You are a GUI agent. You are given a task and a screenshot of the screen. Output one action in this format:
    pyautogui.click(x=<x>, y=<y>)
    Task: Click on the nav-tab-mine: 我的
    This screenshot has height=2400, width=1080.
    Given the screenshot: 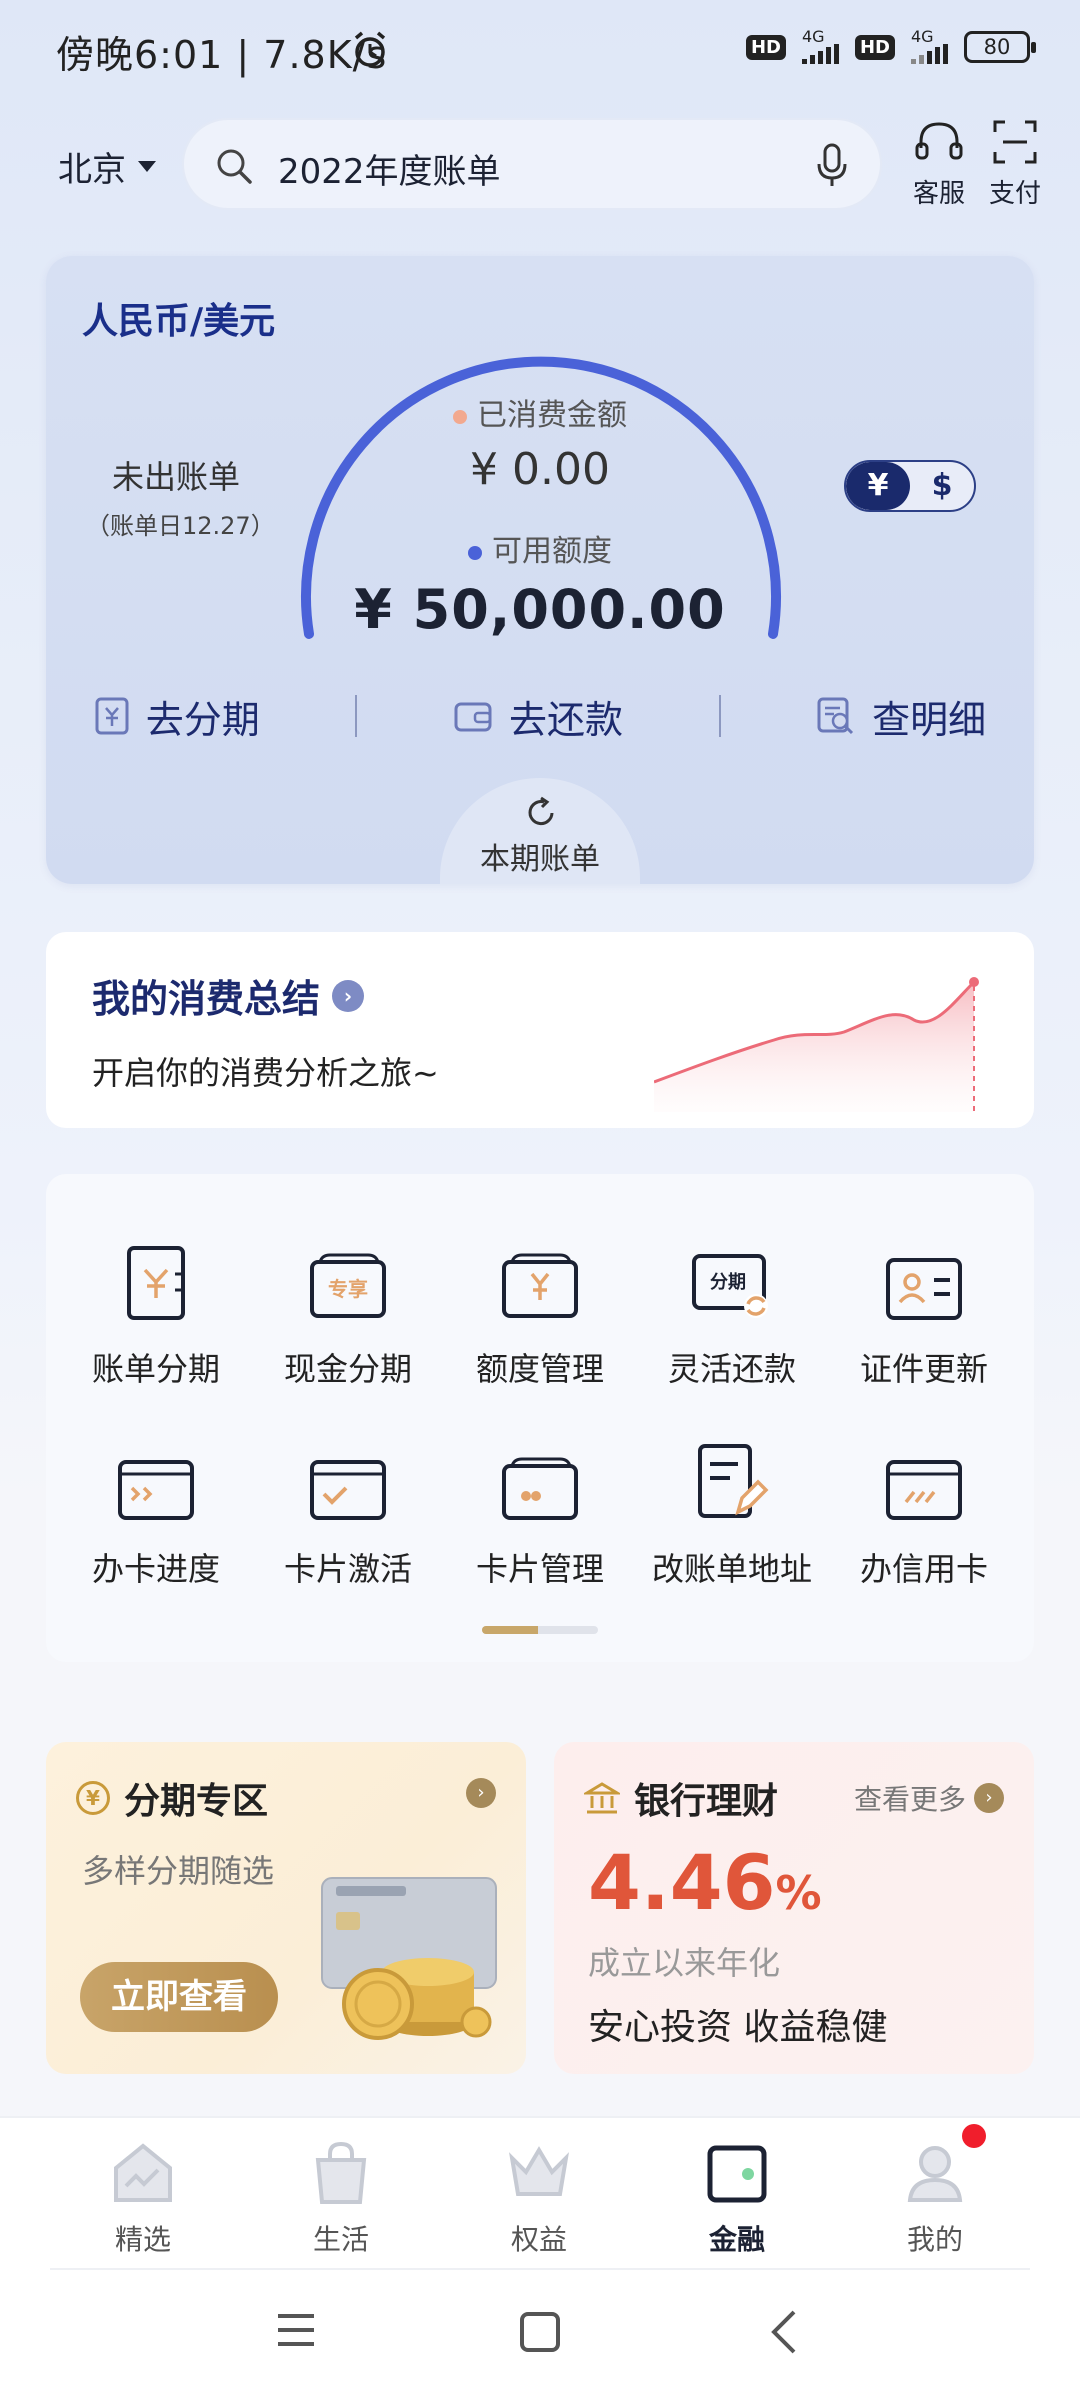 What is the action you would take?
    pyautogui.click(x=935, y=2198)
    